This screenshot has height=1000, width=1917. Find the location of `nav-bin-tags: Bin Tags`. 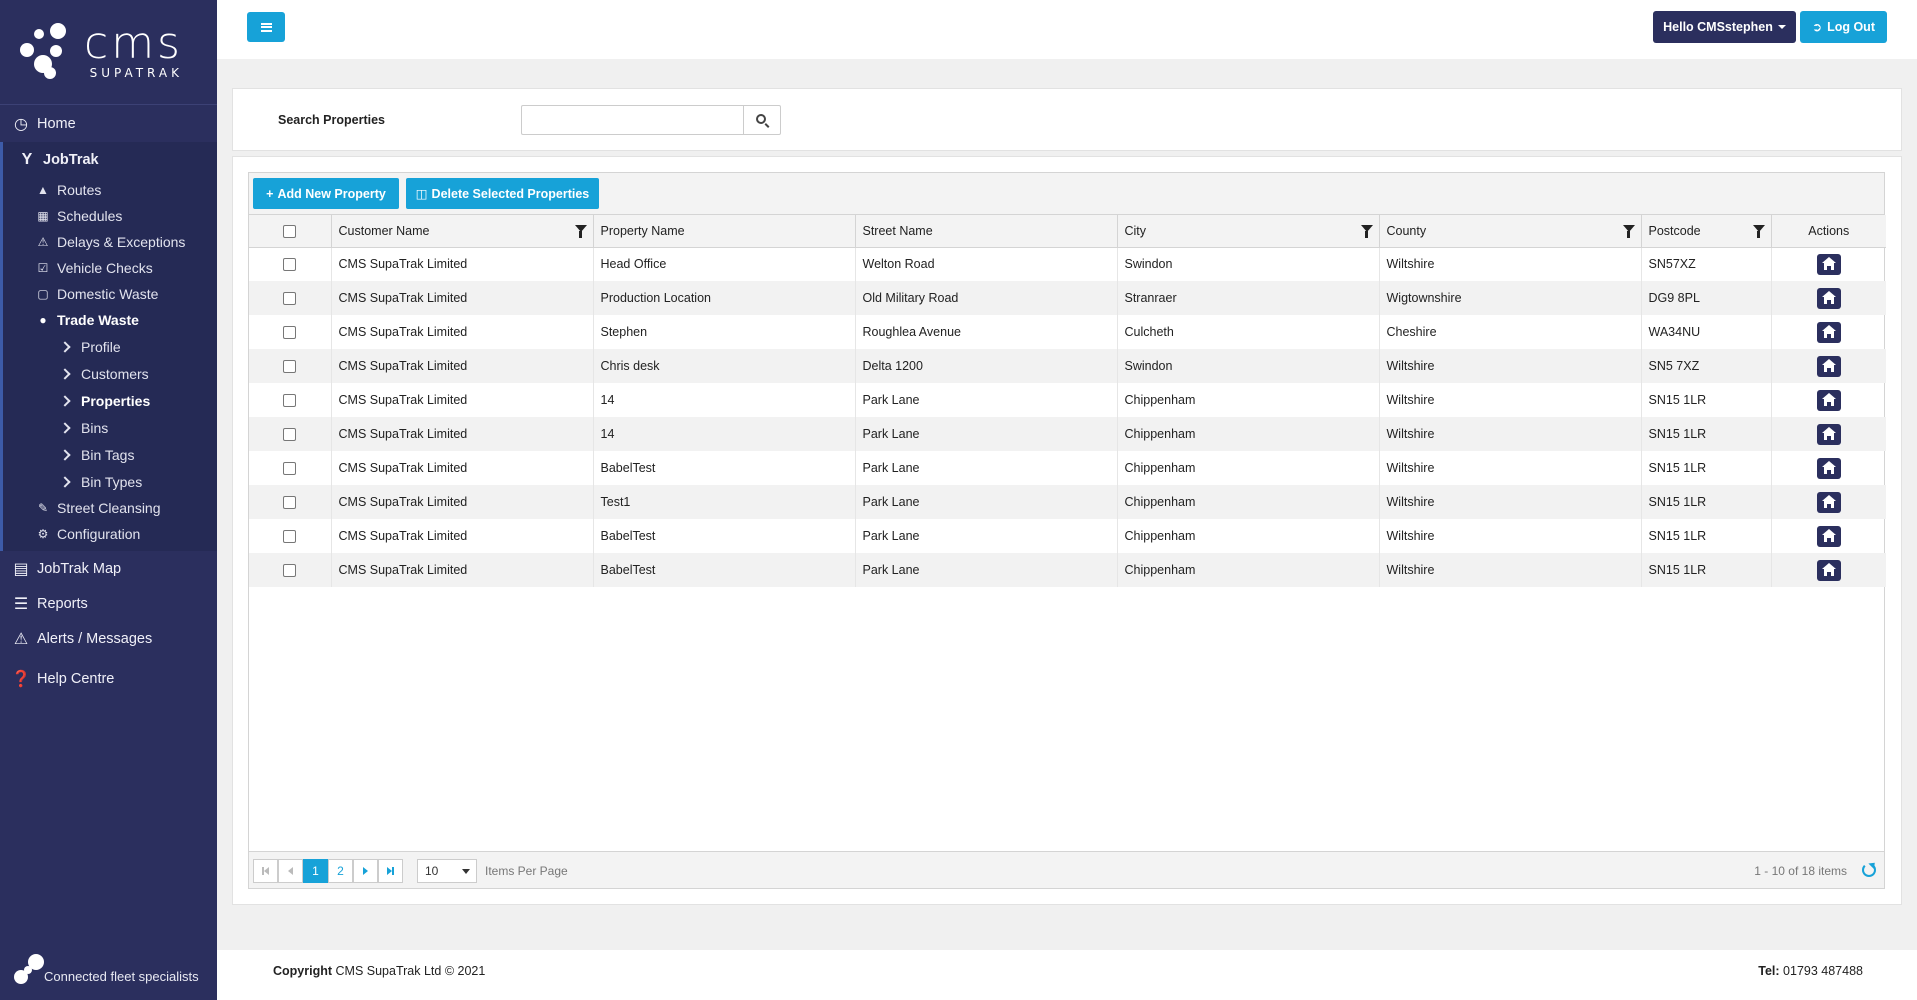

nav-bin-tags: Bin Tags is located at coordinates (110, 454).